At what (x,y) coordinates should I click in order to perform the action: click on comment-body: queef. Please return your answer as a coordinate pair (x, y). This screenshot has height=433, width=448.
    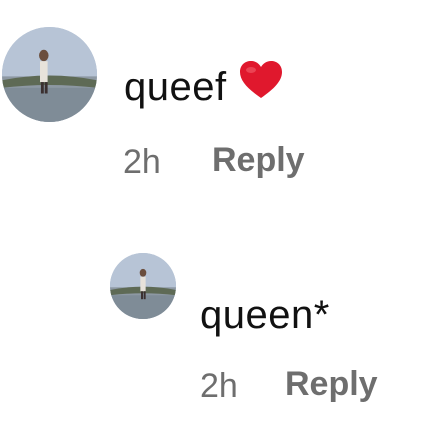
    Looking at the image, I should click on (175, 87).